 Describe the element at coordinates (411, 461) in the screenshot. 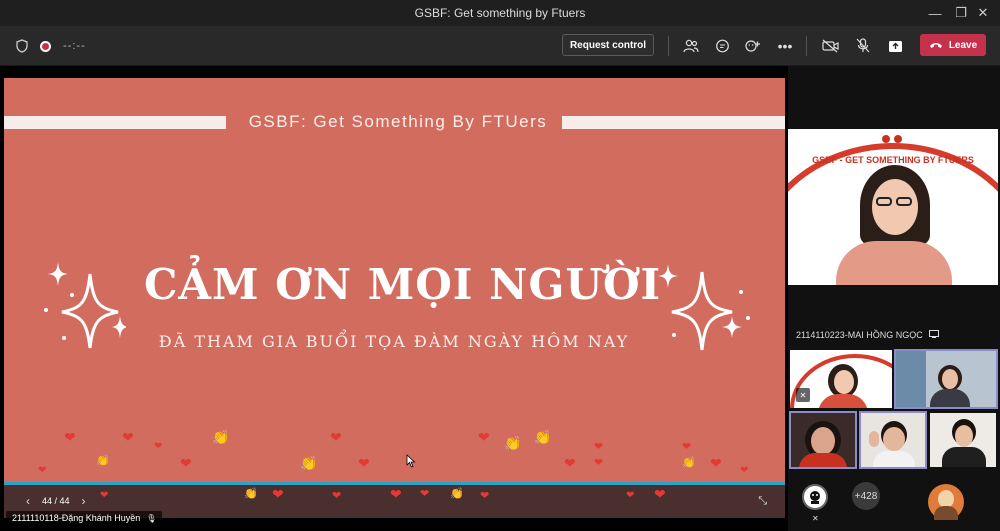

I see `mouse-cursor-icon` at that location.